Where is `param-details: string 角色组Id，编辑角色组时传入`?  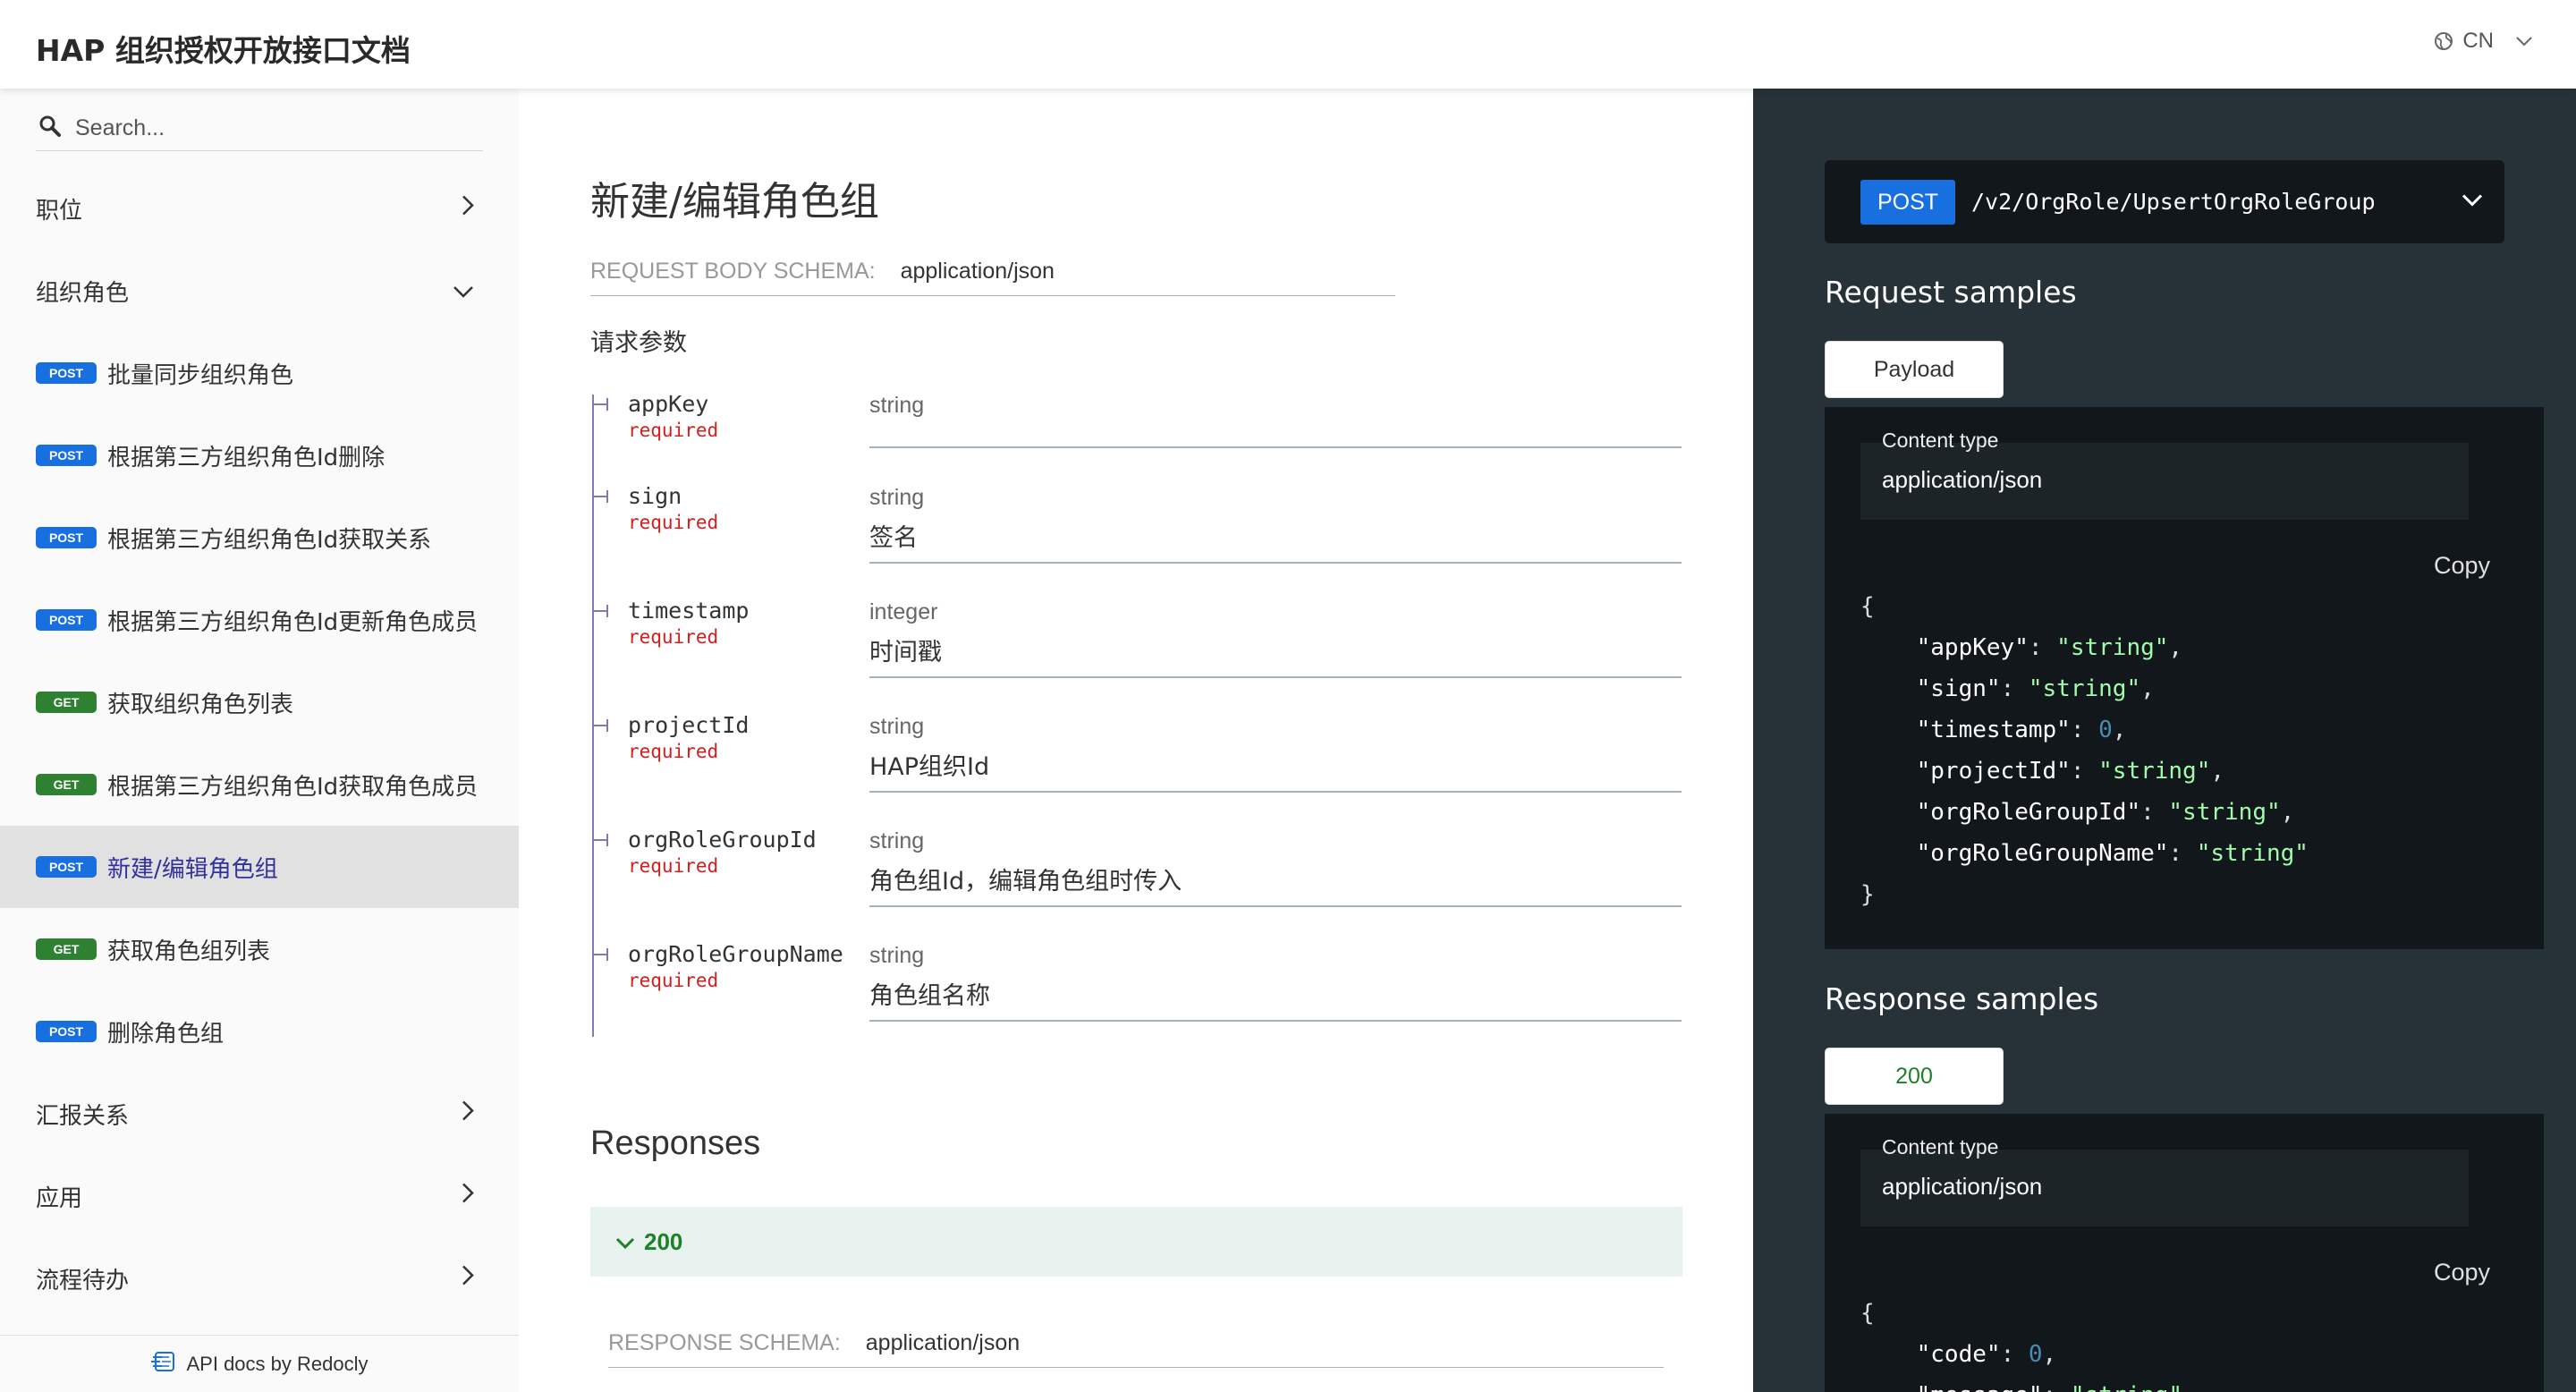 param-details: string 角色组Id，编辑角色组时传入 is located at coordinates (1275, 862).